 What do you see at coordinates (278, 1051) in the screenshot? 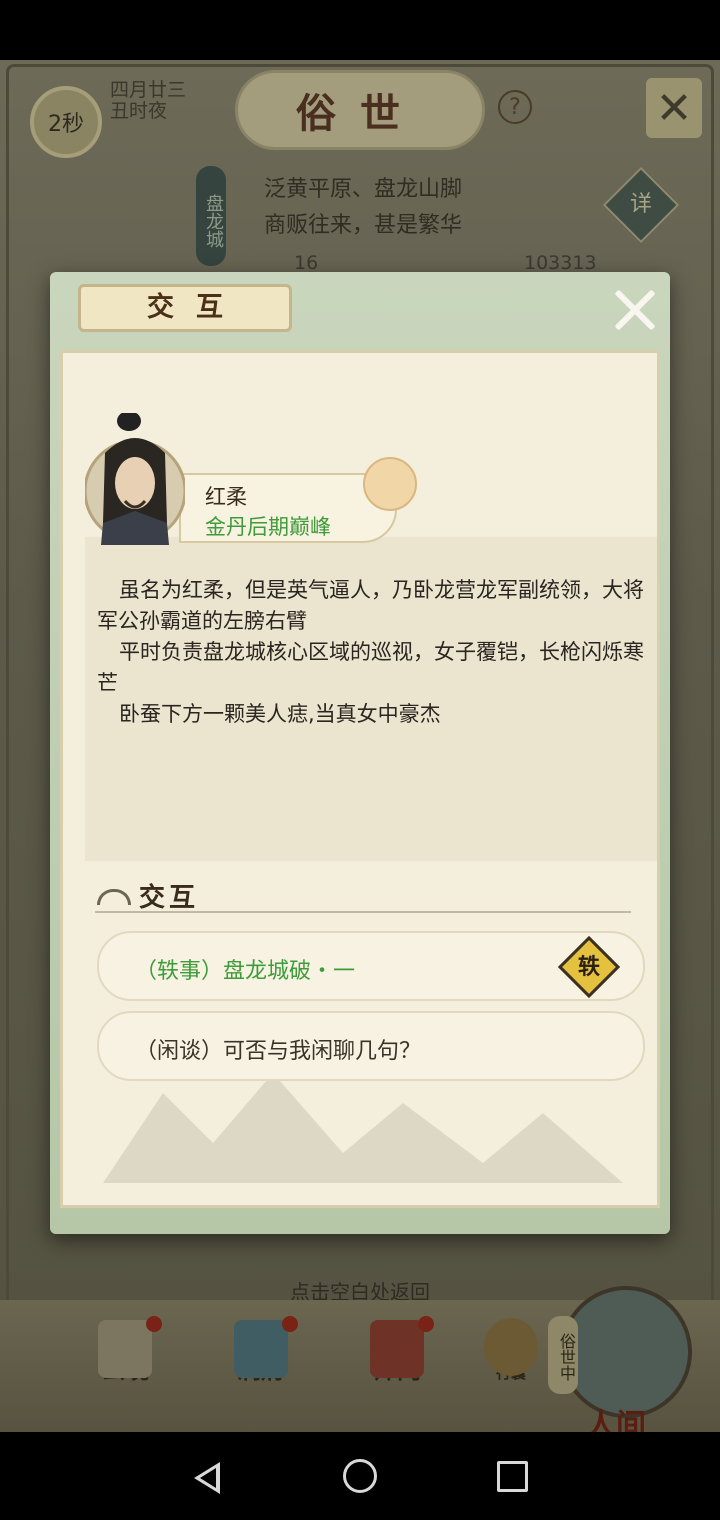
I see `option-label: （闲谈）可否与我闲聊几句？` at bounding box center [278, 1051].